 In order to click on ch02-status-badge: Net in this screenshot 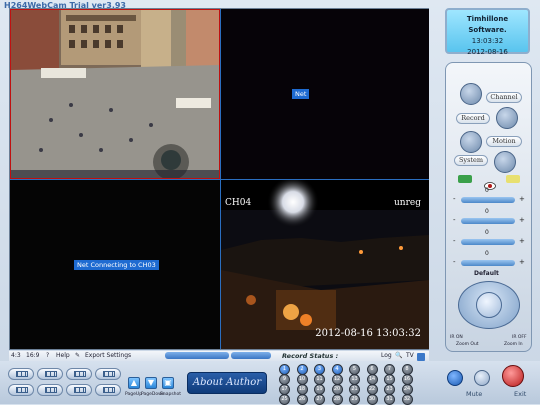, I will do `click(301, 94)`.